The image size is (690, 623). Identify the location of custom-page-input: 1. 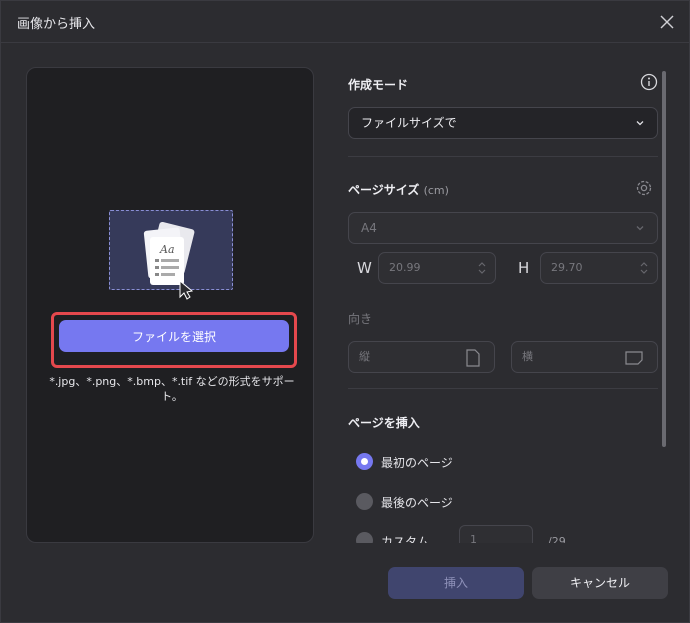
(496, 534).